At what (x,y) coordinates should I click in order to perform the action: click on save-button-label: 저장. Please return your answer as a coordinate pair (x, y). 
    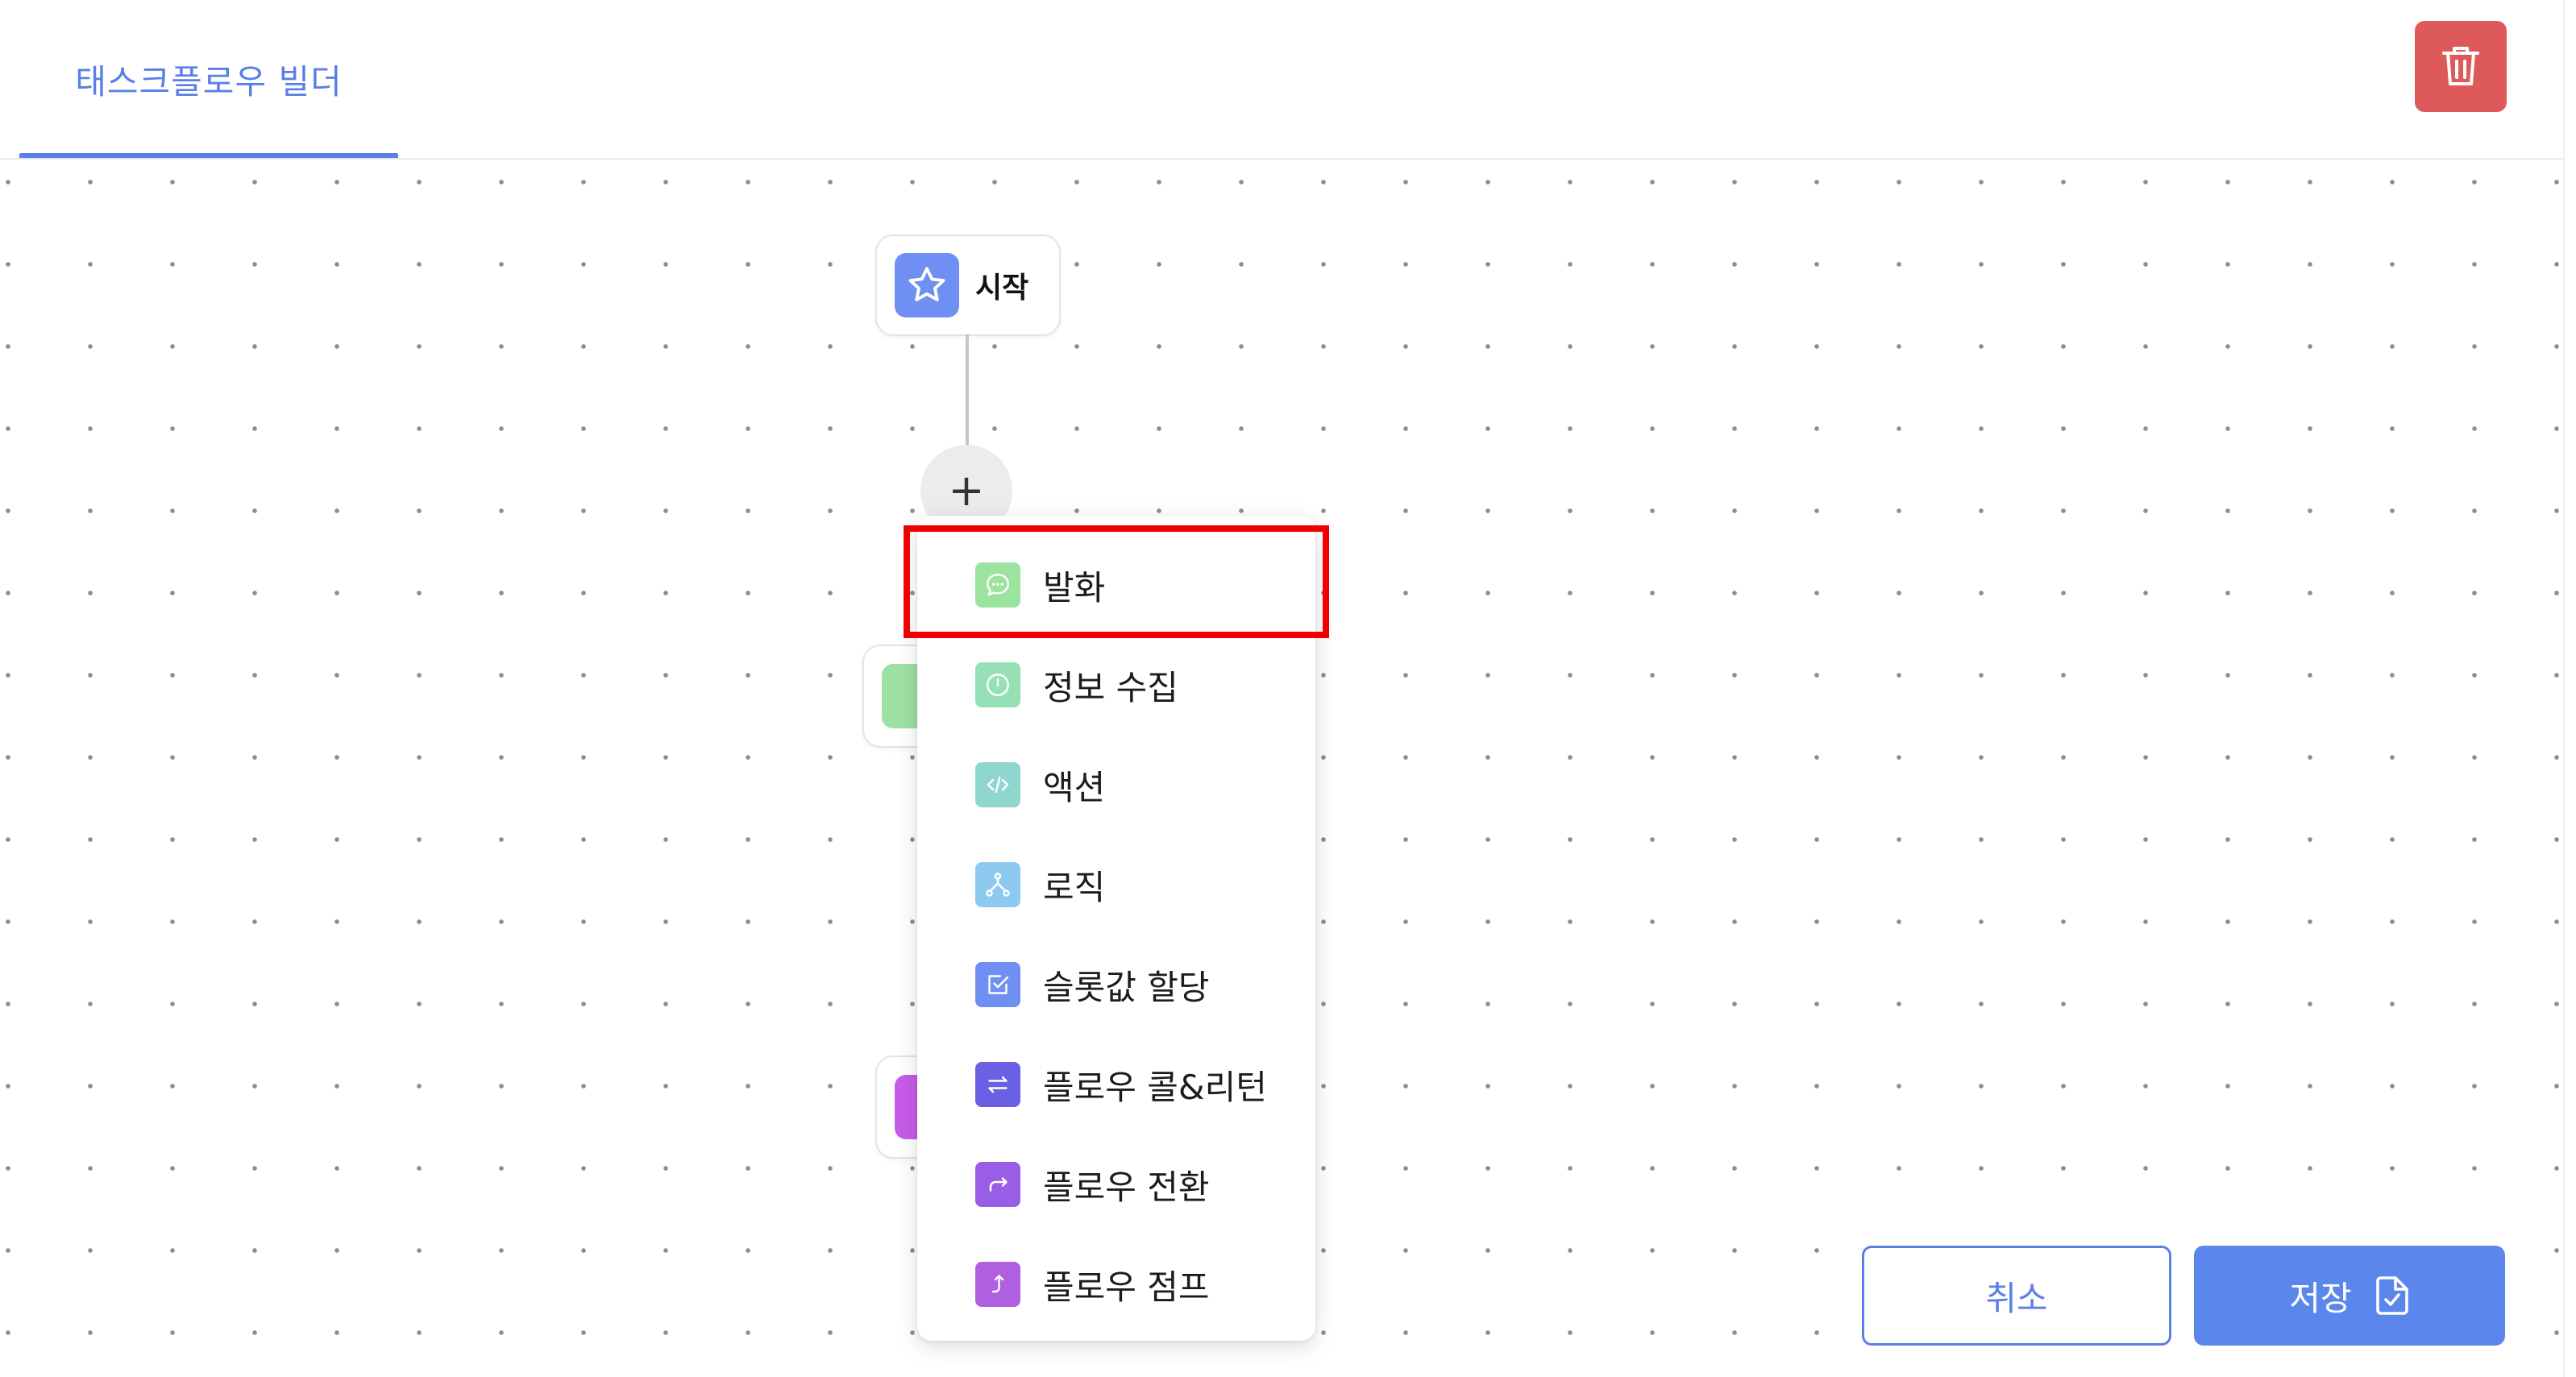
    Looking at the image, I should click on (2320, 1298).